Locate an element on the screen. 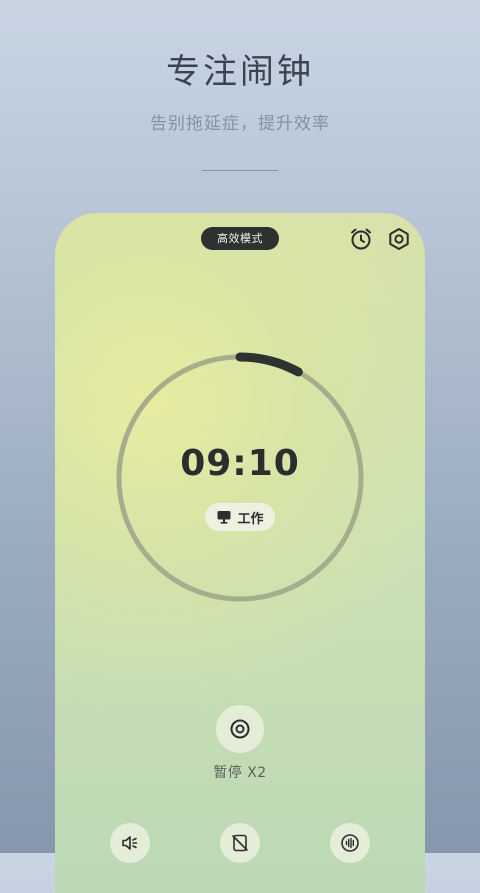  task-tag: 工作 is located at coordinates (240, 517).